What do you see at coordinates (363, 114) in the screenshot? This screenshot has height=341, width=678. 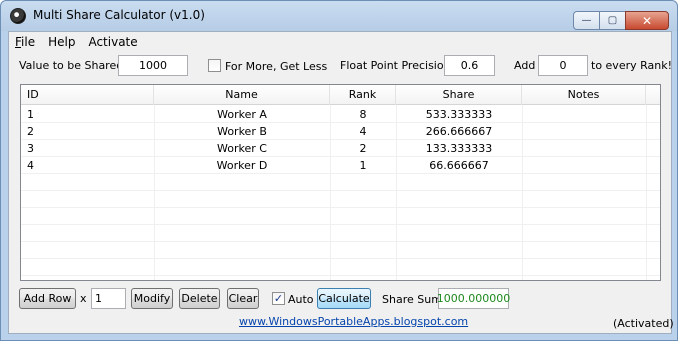 I see `cell-rank: 8` at bounding box center [363, 114].